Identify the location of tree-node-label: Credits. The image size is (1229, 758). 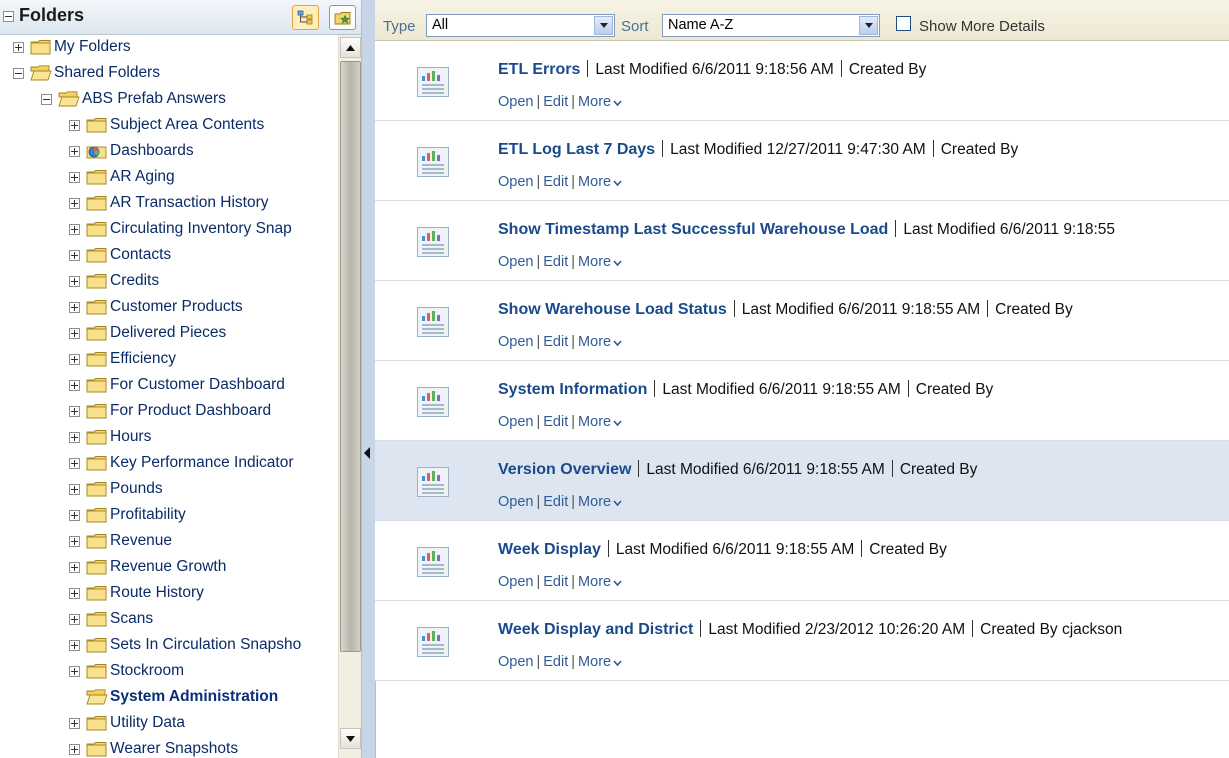
(134, 281).